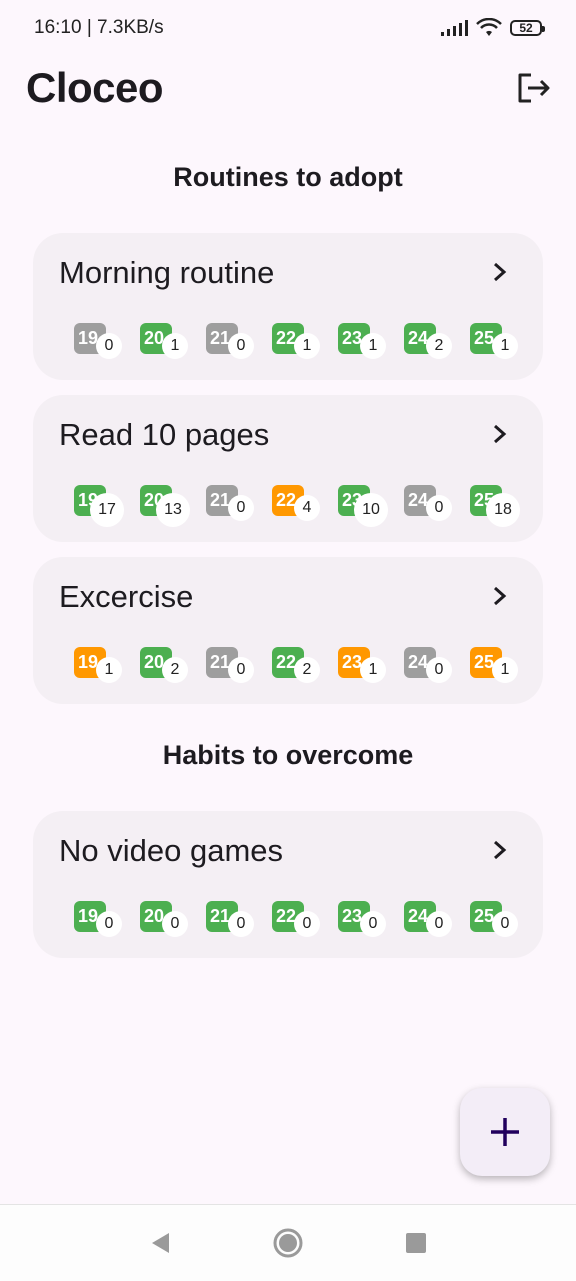 The width and height of the screenshot is (576, 1281). I want to click on day-count-badge: 10, so click(371, 510).